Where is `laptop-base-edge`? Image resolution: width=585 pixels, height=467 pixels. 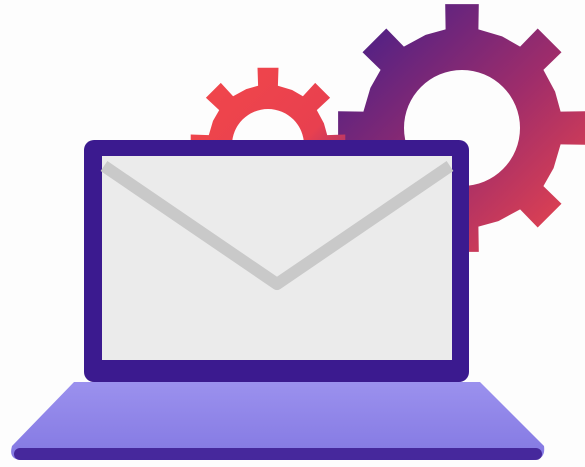
laptop-base-edge is located at coordinates (278, 454).